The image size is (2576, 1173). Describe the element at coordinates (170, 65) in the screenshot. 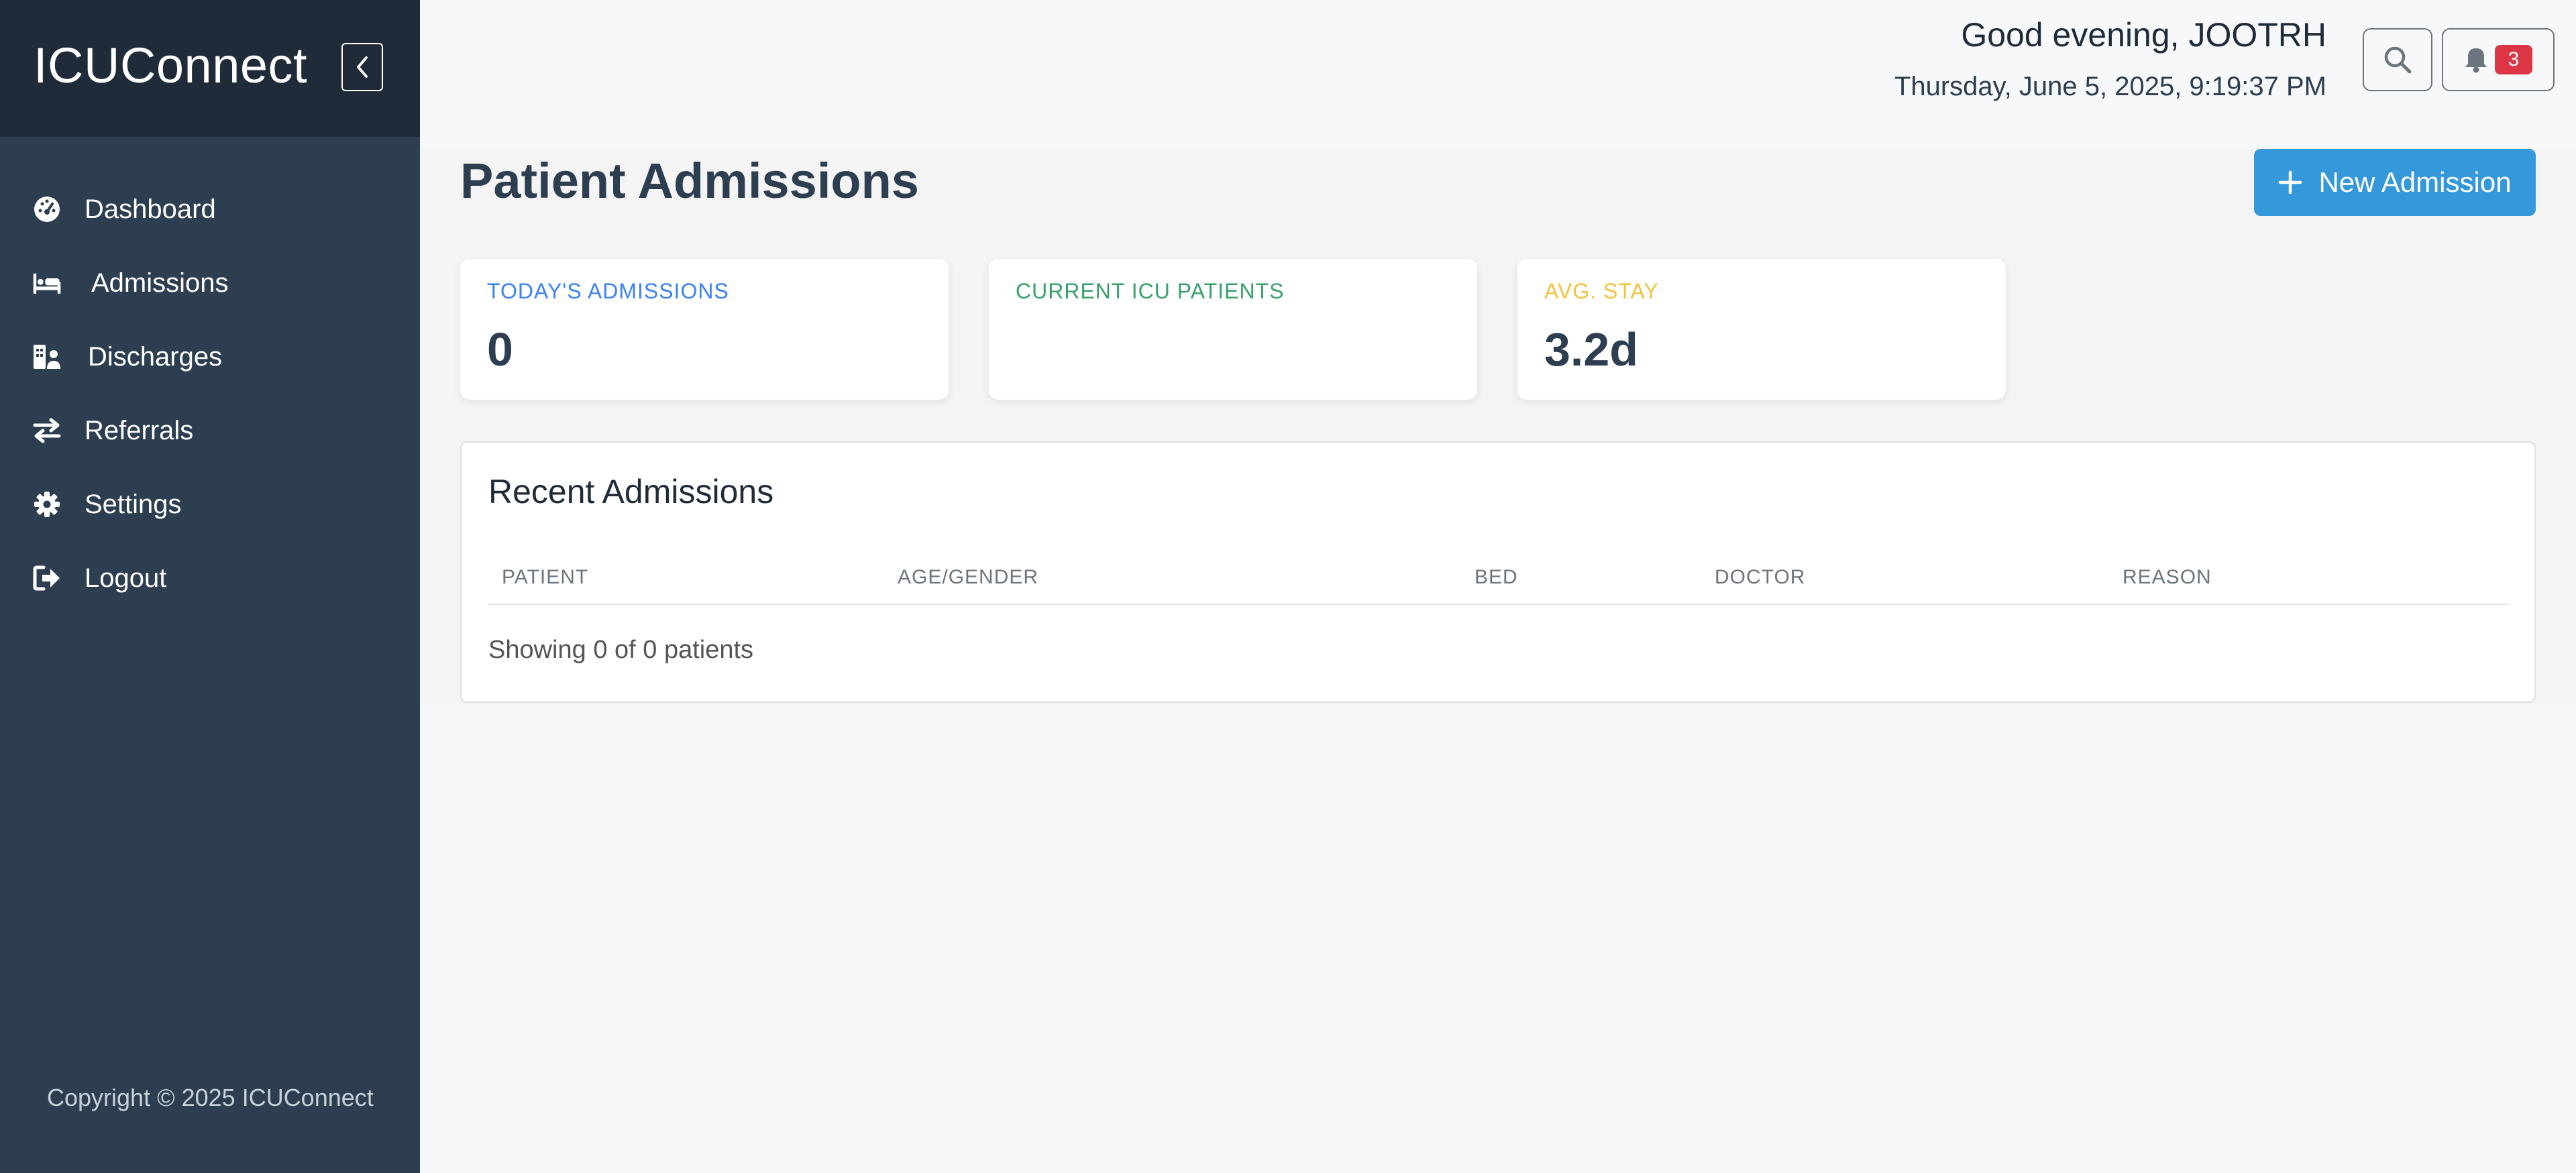

I see `app-title: ICUConnect` at that location.